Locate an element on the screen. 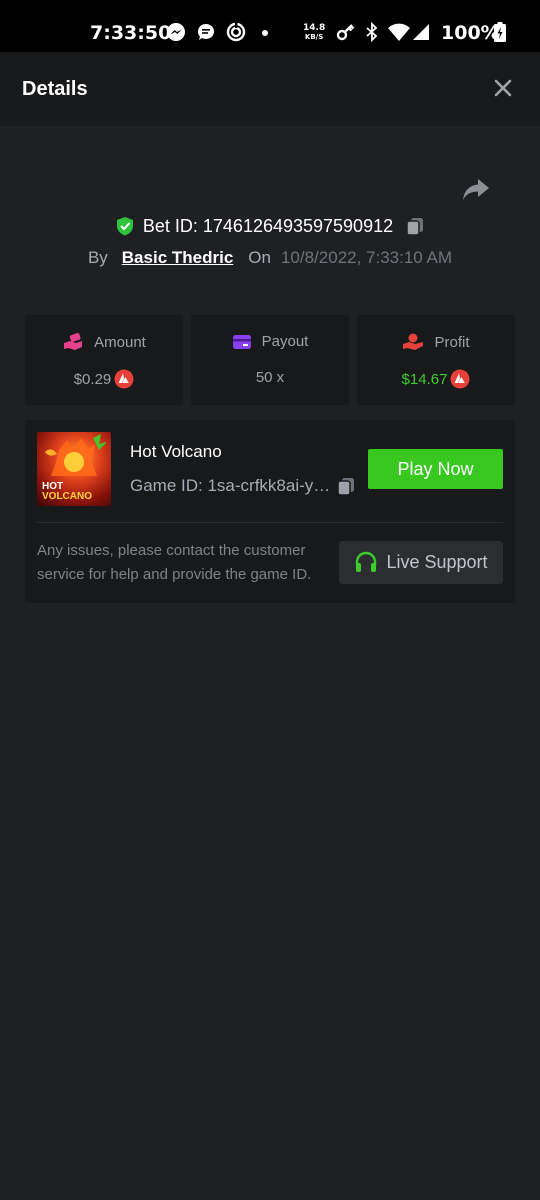  bet-id-row: Bet ID: 1746126493597590912 is located at coordinates (270, 226).